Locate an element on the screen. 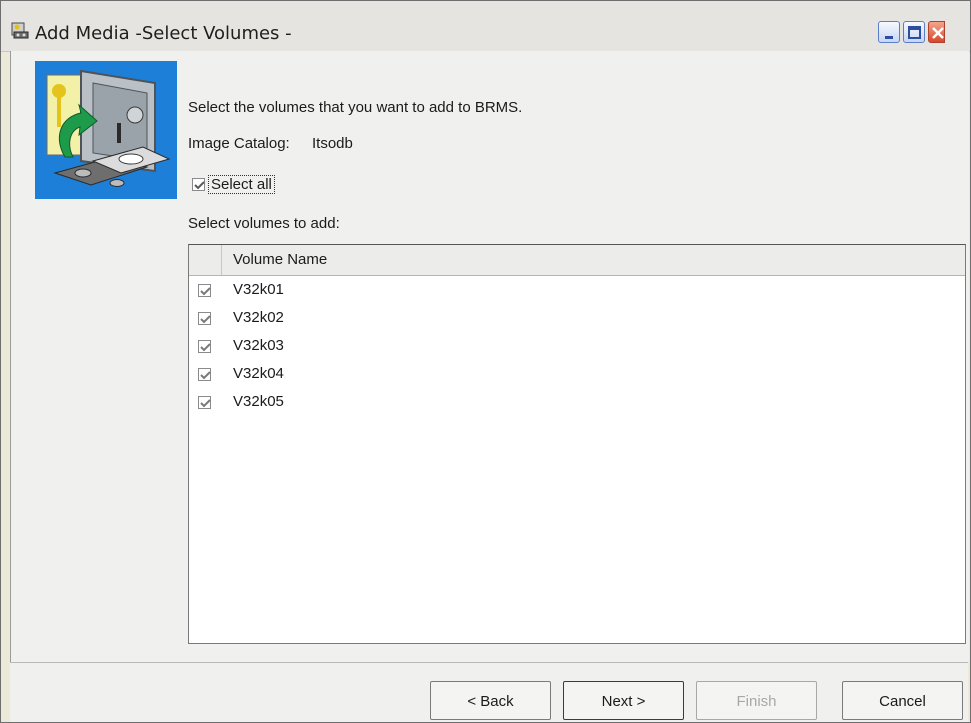 This screenshot has width=971, height=723. title-bar: Add Media -Select Volumes - is located at coordinates (485, 26).